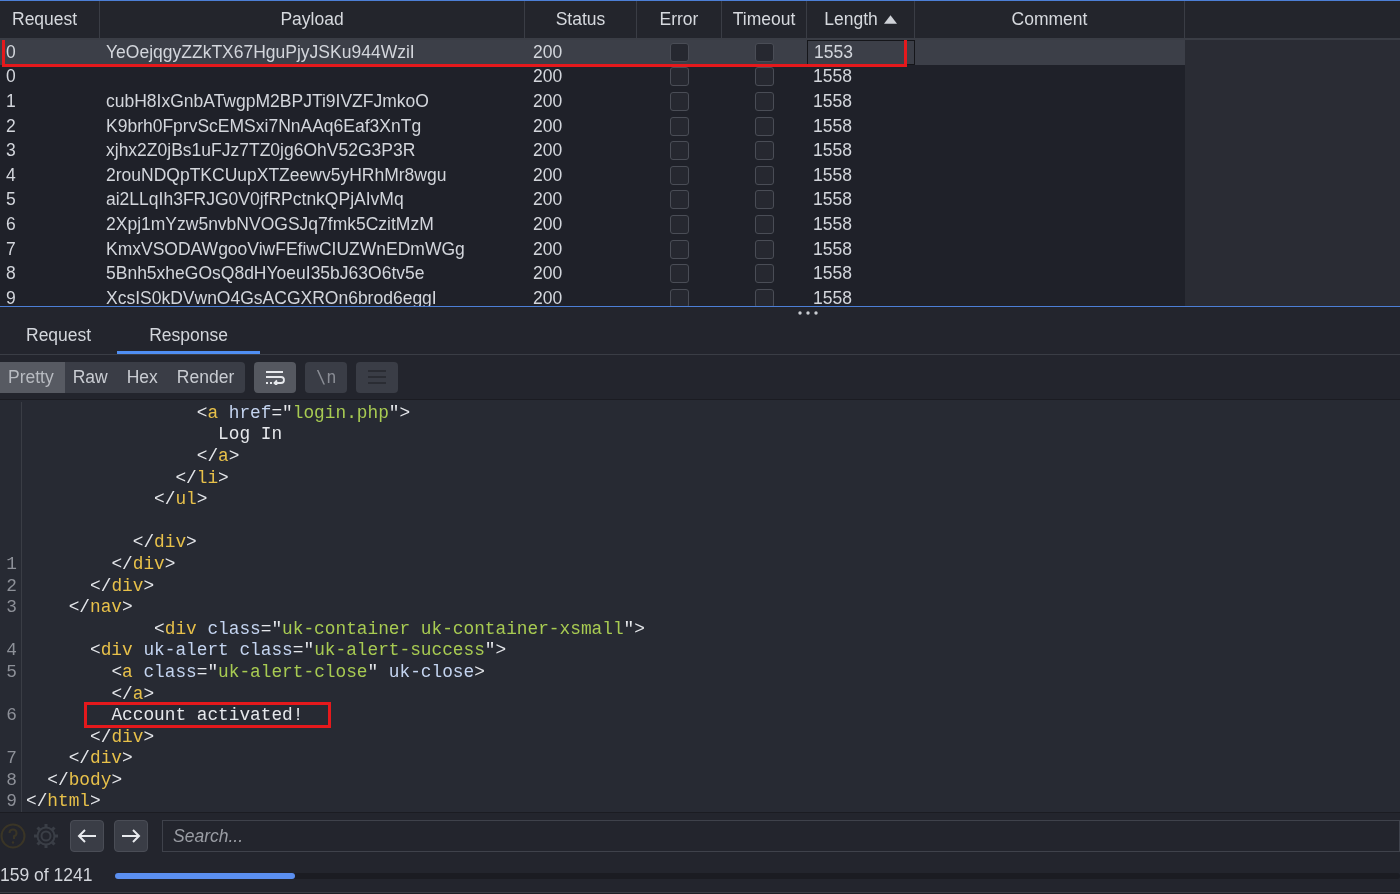 The width and height of the screenshot is (1400, 894). What do you see at coordinates (260, 52) in the screenshot?
I see `table-cell: YeOejqgyZZkTX67HguPjyJSKu944WziI` at bounding box center [260, 52].